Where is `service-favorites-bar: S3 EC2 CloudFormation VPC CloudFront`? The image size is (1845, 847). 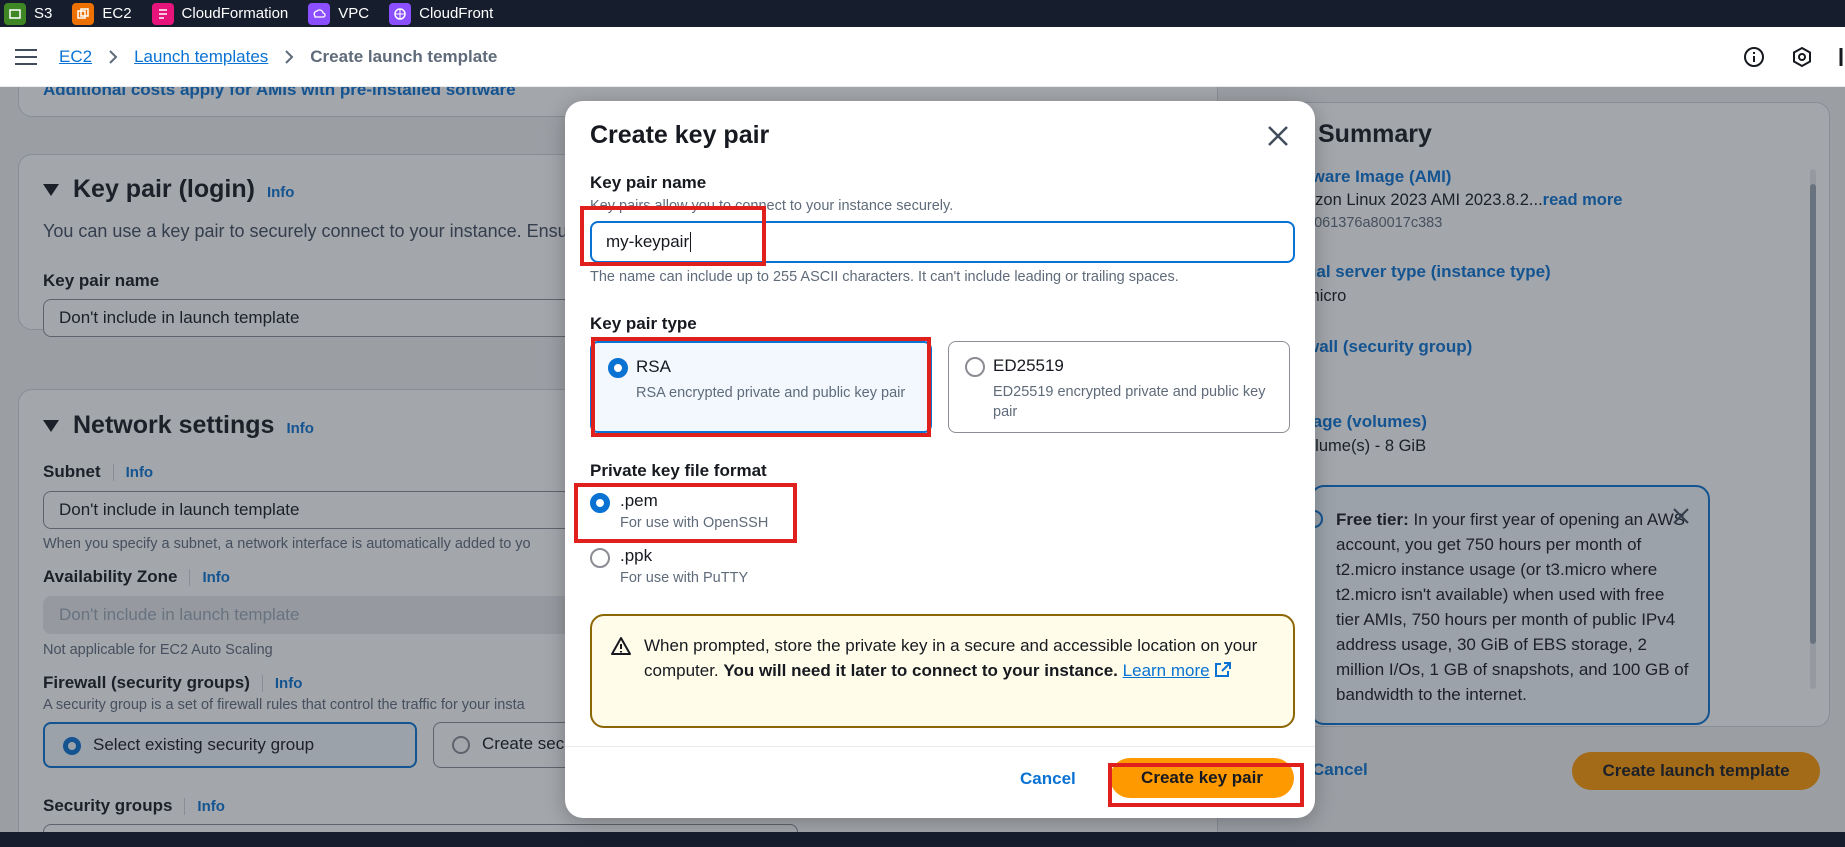 service-favorites-bar: S3 EC2 CloudFormation VPC CloudFront is located at coordinates (922, 13).